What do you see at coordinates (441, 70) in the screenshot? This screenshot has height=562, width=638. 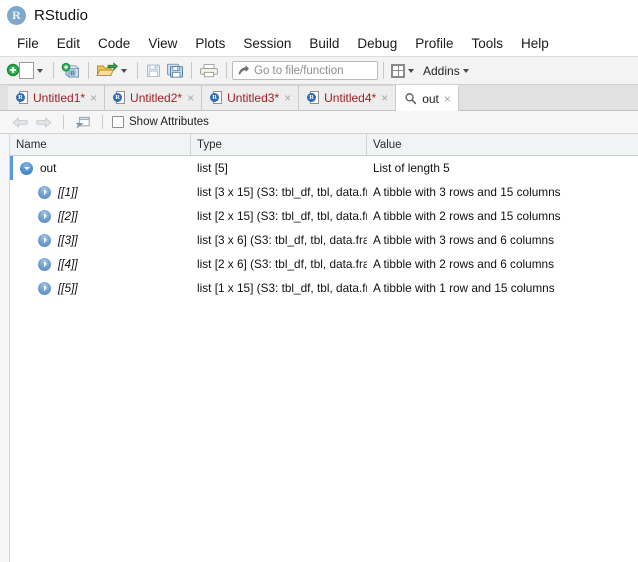 I see `addins-label: Addins` at bounding box center [441, 70].